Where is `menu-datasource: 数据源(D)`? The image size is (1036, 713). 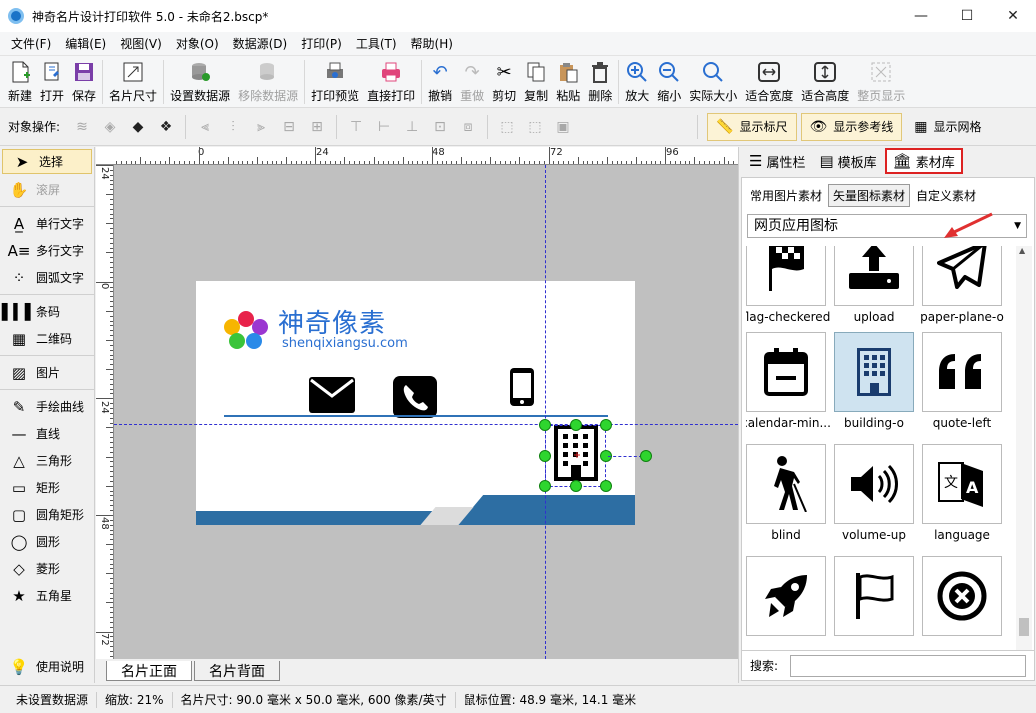
menu-datasource: 数据源(D) is located at coordinates (260, 44).